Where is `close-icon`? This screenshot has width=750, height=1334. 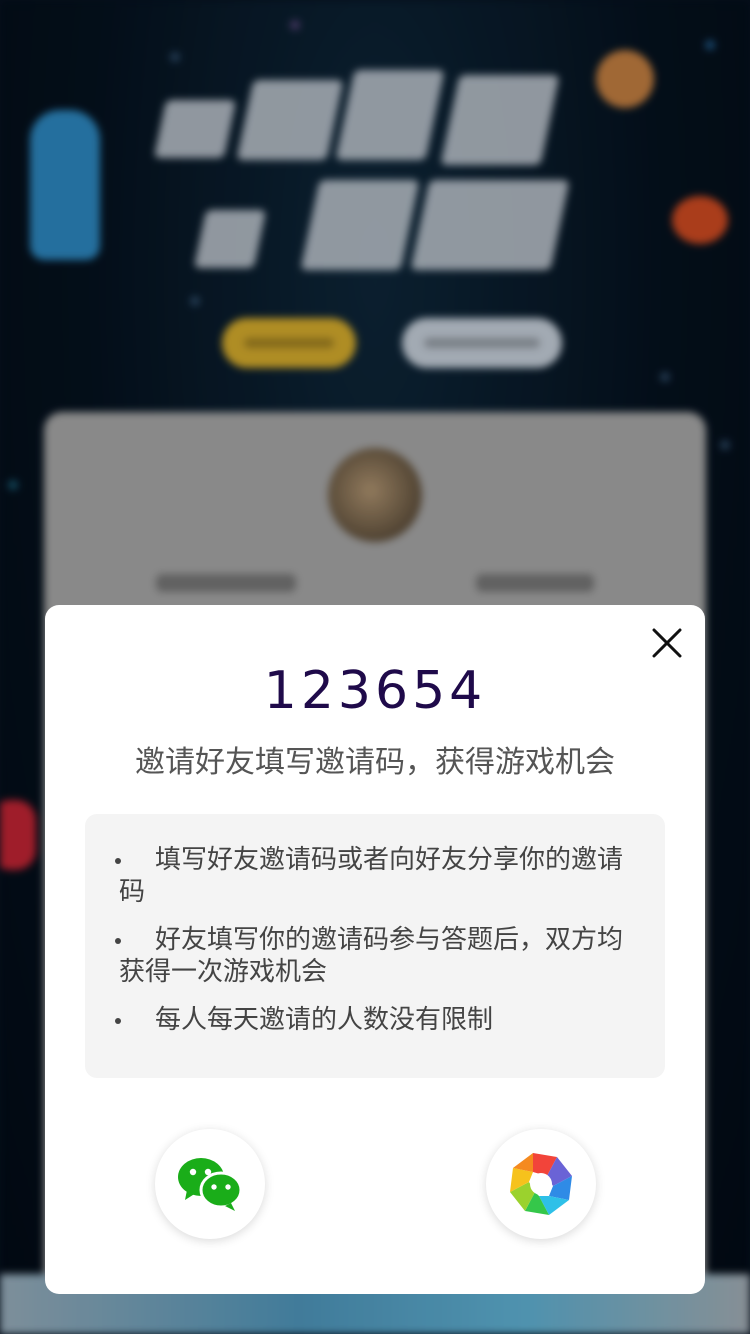
close-icon is located at coordinates (667, 643).